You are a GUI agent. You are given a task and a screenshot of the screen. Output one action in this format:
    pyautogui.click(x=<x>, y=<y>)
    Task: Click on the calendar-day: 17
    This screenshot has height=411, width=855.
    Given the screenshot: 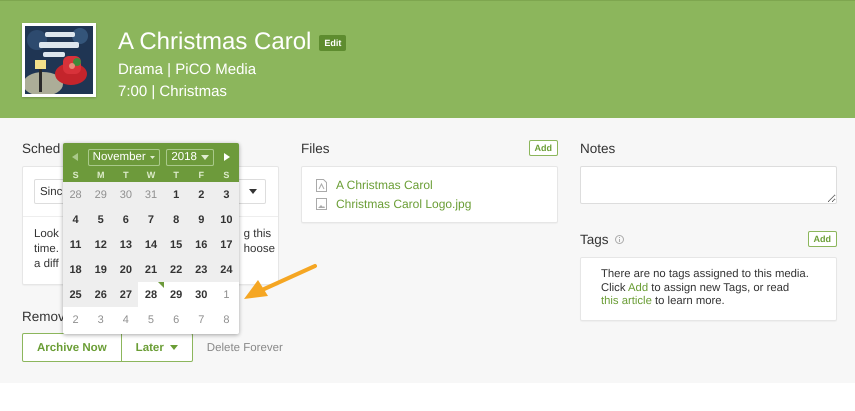 What is the action you would take?
    pyautogui.click(x=226, y=244)
    